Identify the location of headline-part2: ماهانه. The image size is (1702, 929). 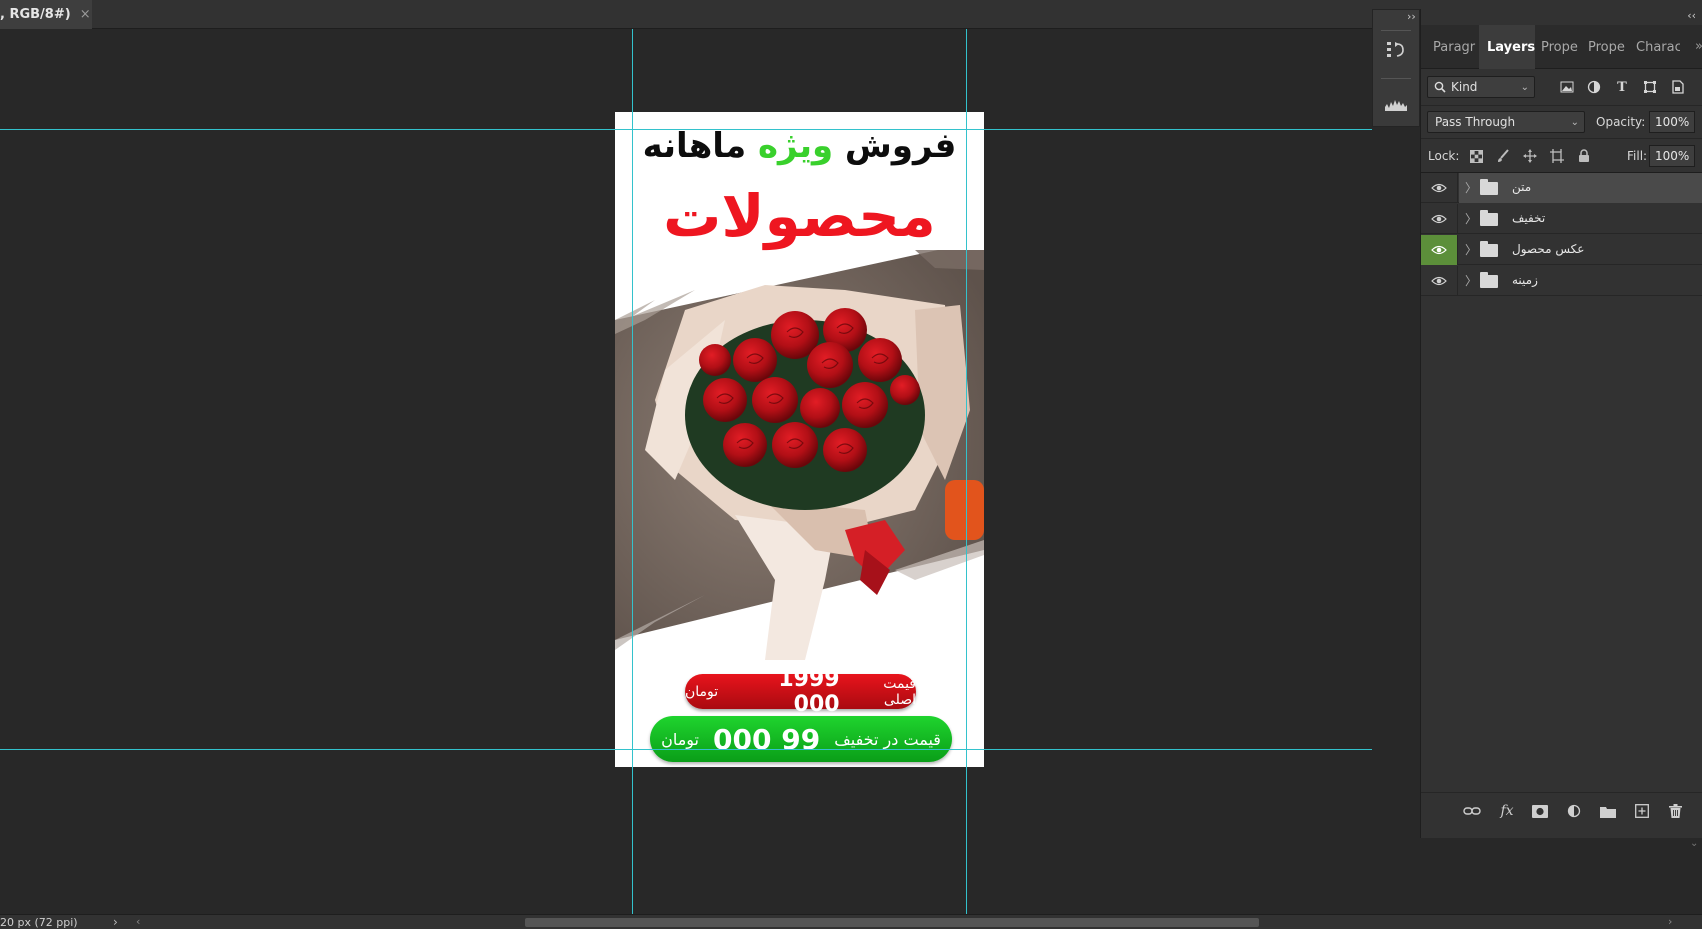
(700, 146).